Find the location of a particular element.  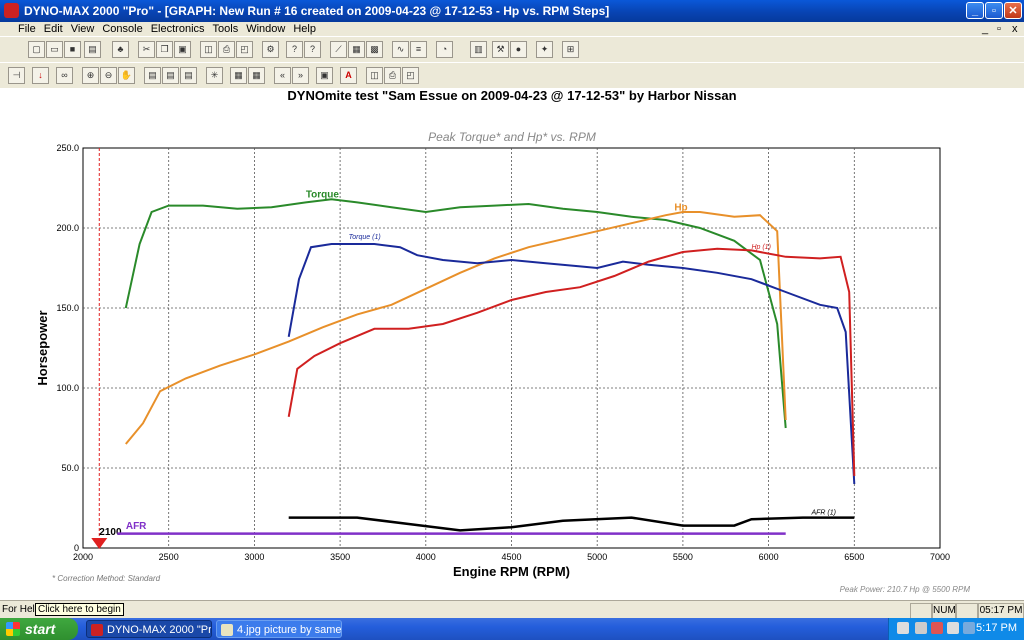

x-tick-label: 4000 is located at coordinates (426, 557).